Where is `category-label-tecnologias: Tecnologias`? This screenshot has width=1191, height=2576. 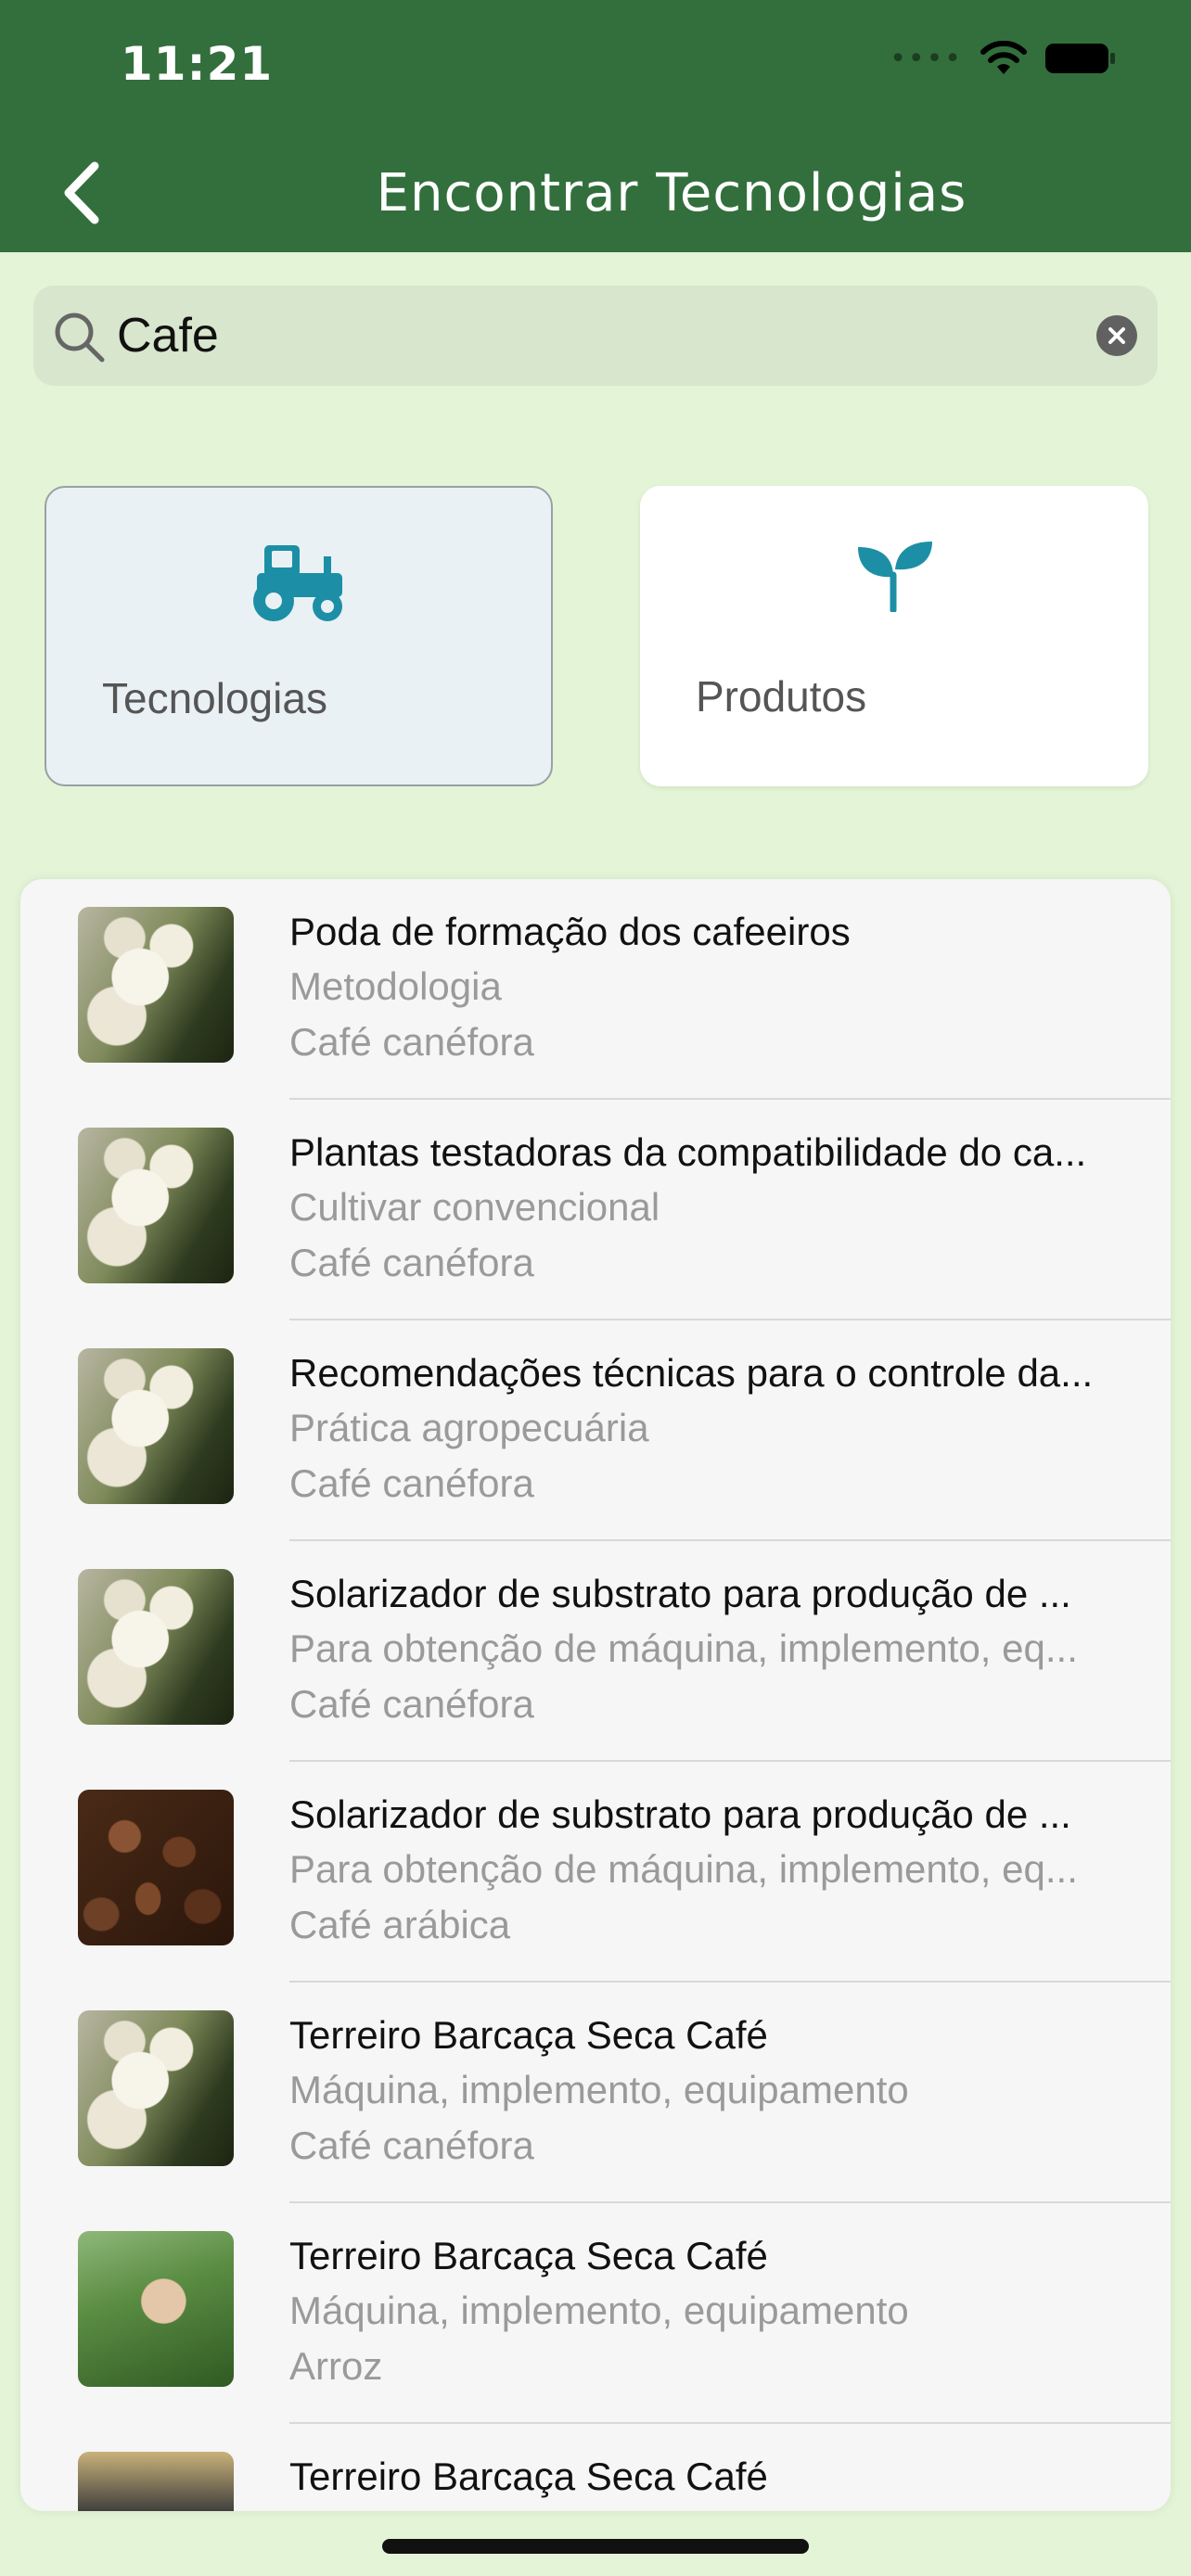 category-label-tecnologias: Tecnologias is located at coordinates (215, 698).